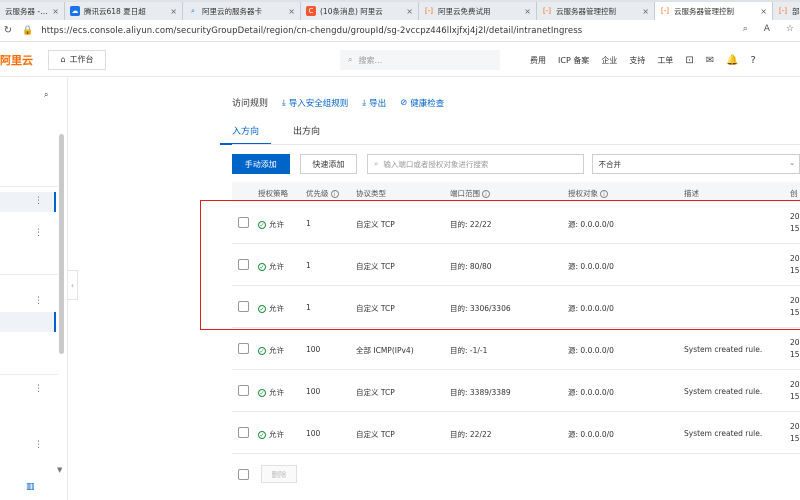  What do you see at coordinates (665, 60) in the screenshot?
I see `top-link-ticket: 工单` at bounding box center [665, 60].